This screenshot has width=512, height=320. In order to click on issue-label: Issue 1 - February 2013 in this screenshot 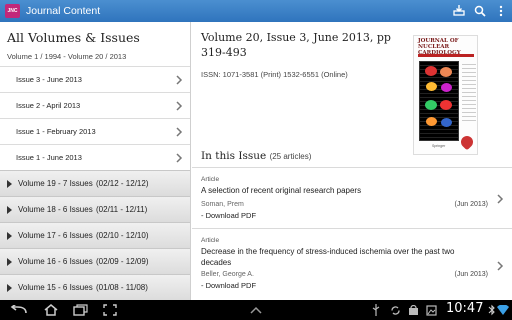, I will do `click(56, 131)`.